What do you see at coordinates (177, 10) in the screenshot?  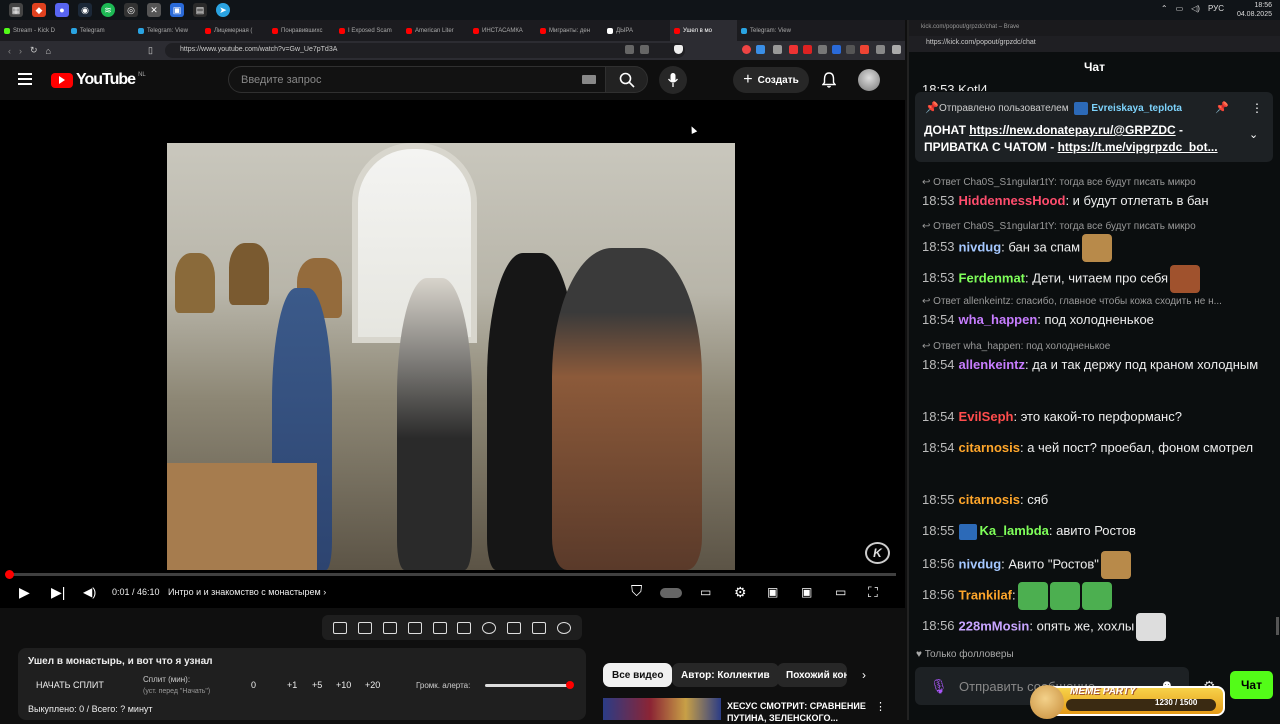 I see `app-icon-2: ▣` at bounding box center [177, 10].